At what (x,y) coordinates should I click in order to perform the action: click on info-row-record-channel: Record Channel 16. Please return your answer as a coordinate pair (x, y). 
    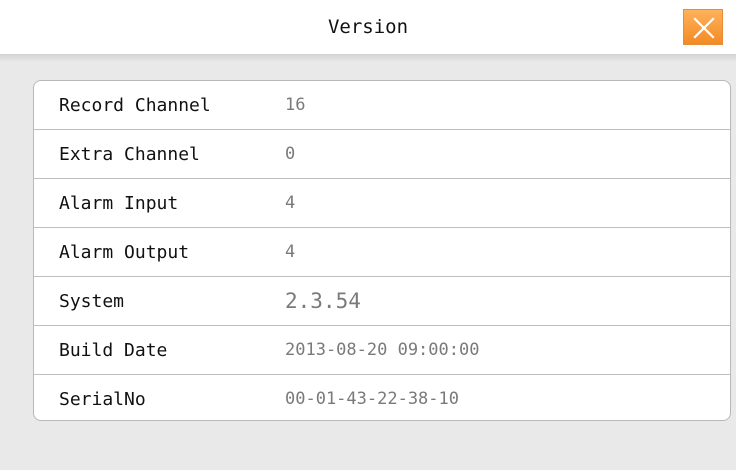
    Looking at the image, I should click on (382, 105).